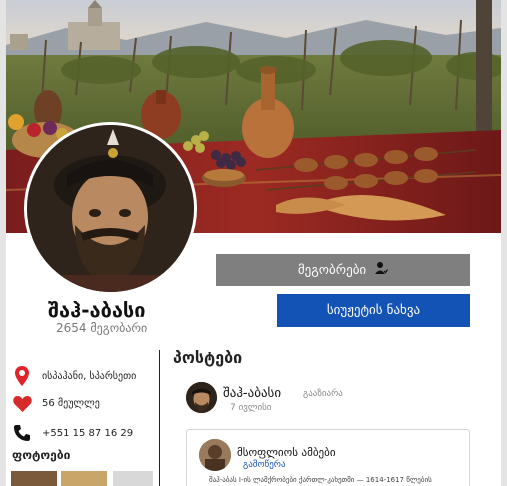 The image size is (507, 486). What do you see at coordinates (286, 452) in the screenshot?
I see `shared-page-title: მსოფლიოს ამბები` at bounding box center [286, 452].